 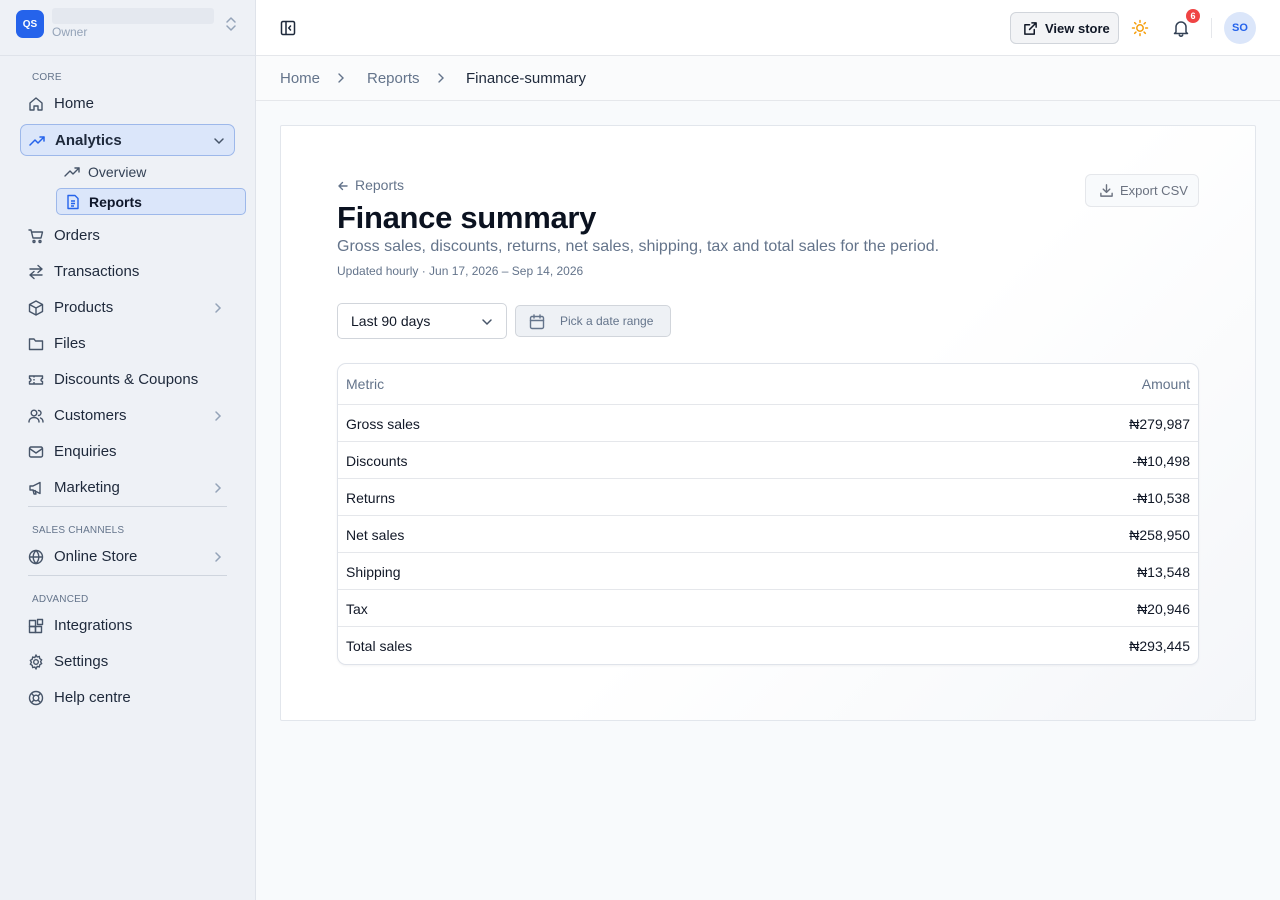 I want to click on arrow-left-icon, so click(x=343, y=186).